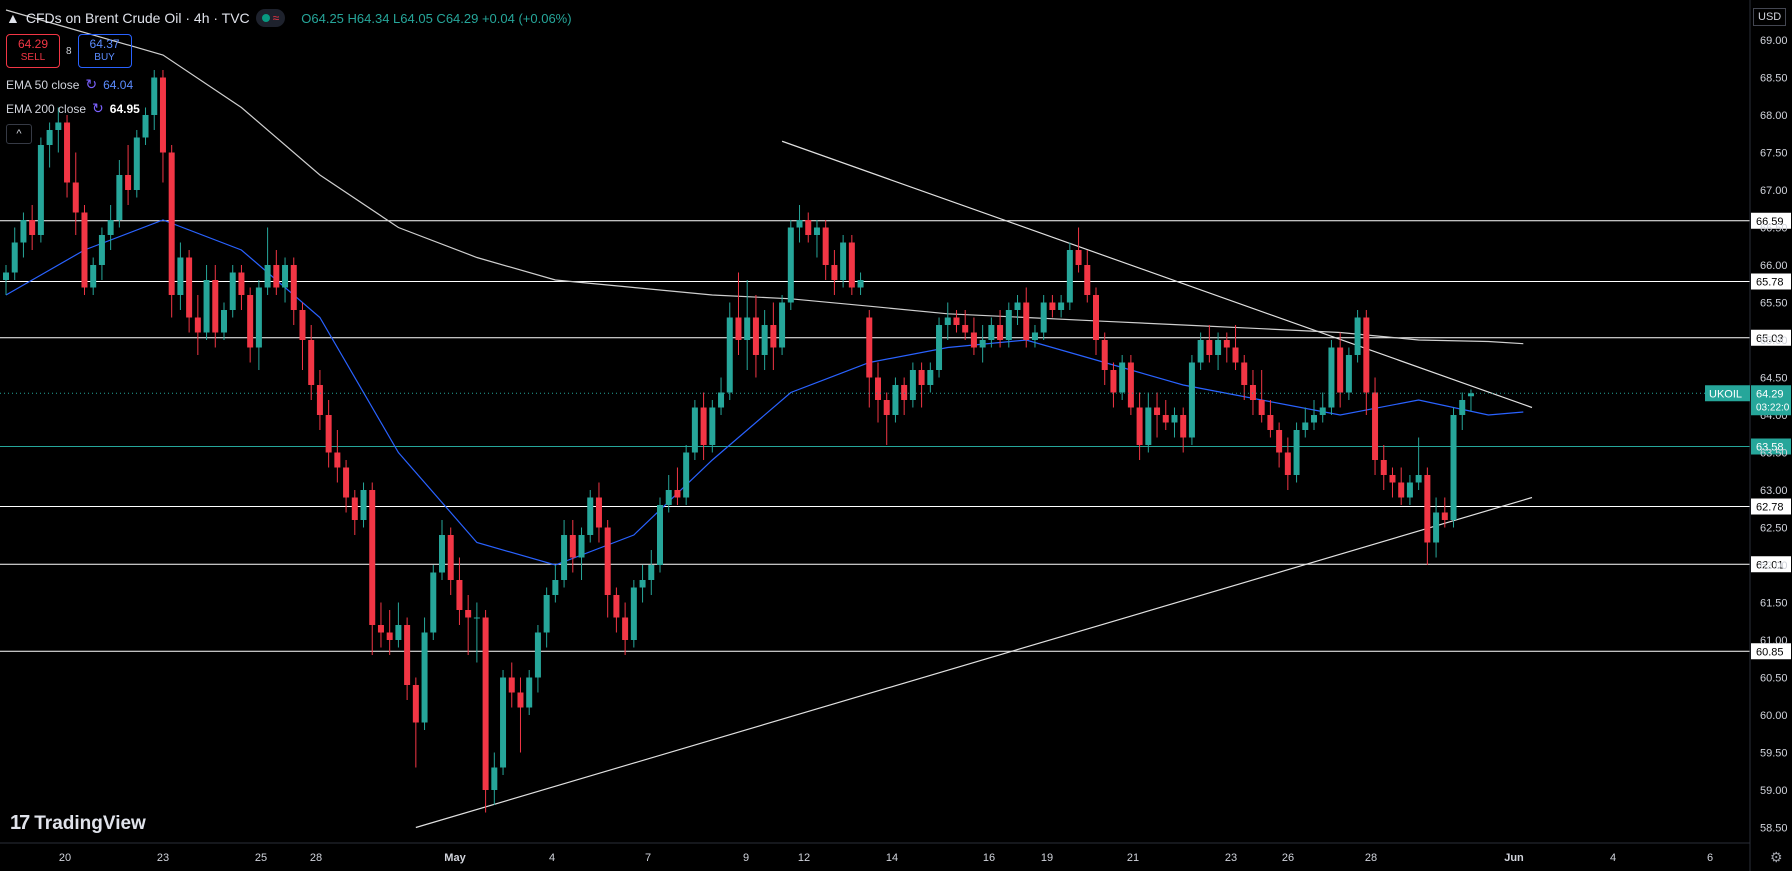 The width and height of the screenshot is (1792, 871). What do you see at coordinates (118, 84) in the screenshot?
I see `ema50-value: 64.04` at bounding box center [118, 84].